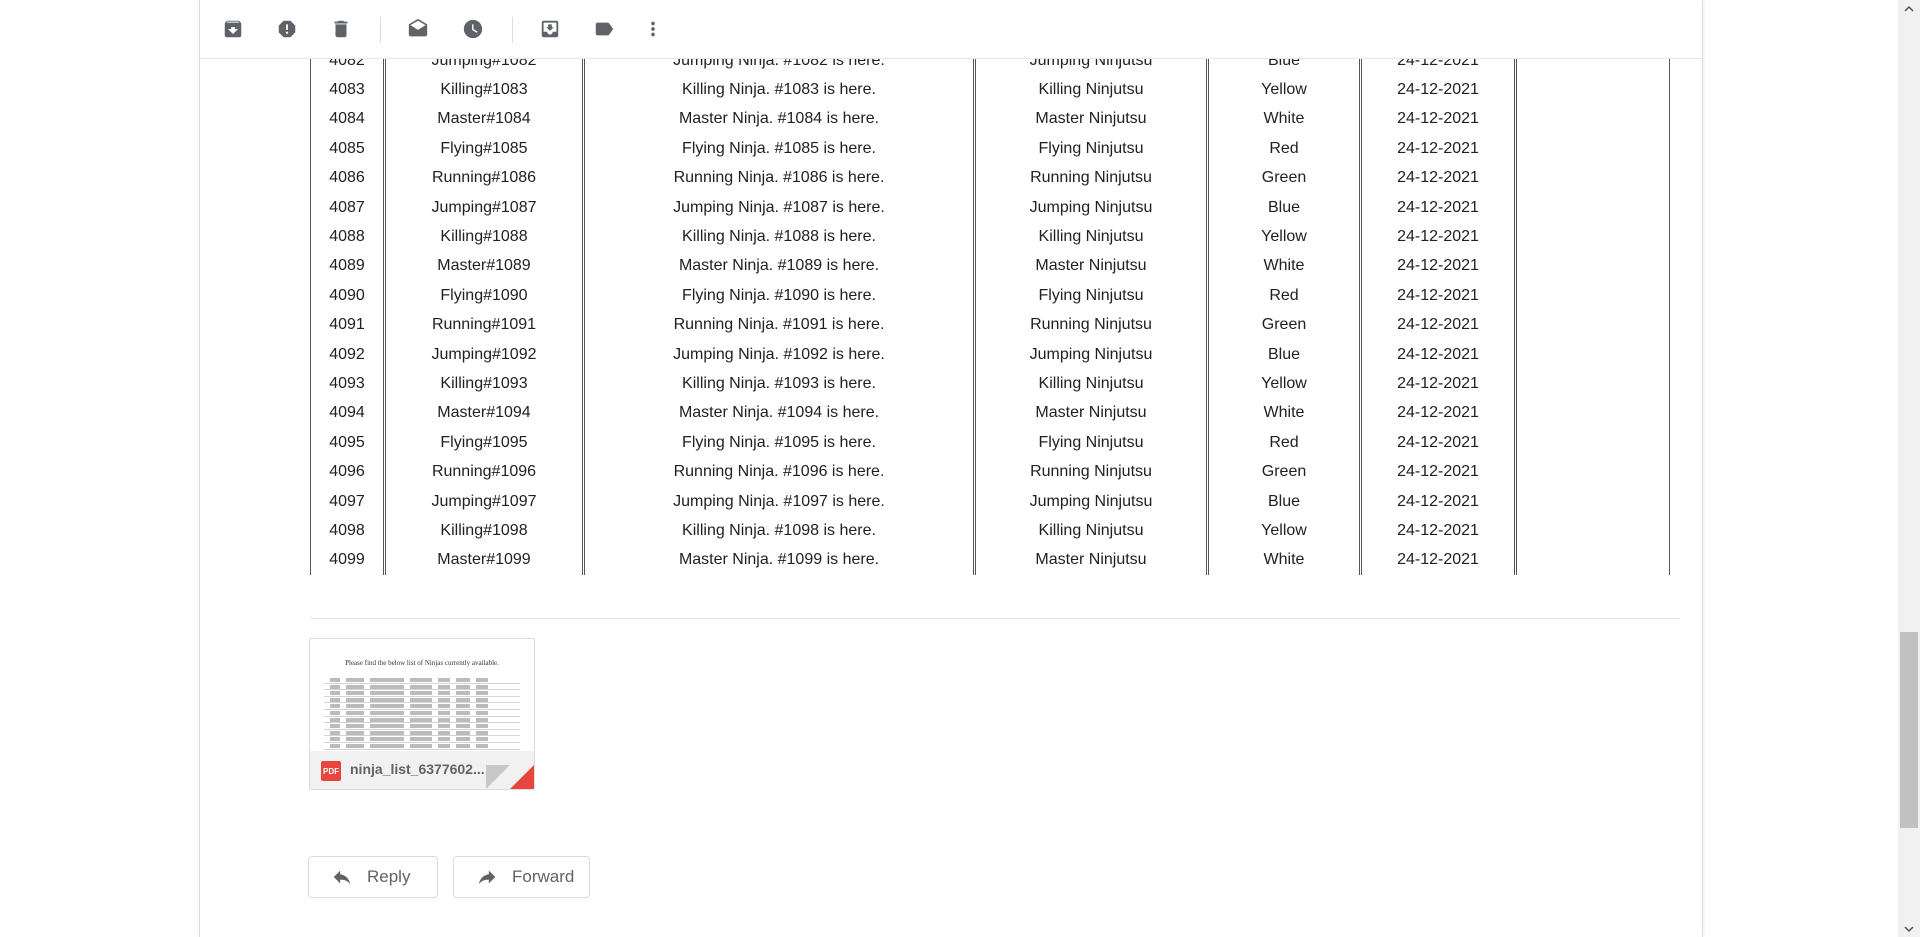 This screenshot has height=937, width=1920. Describe the element at coordinates (777, 560) in the screenshot. I see `cell-bio: Master Ninja. #1099 is here.` at that location.